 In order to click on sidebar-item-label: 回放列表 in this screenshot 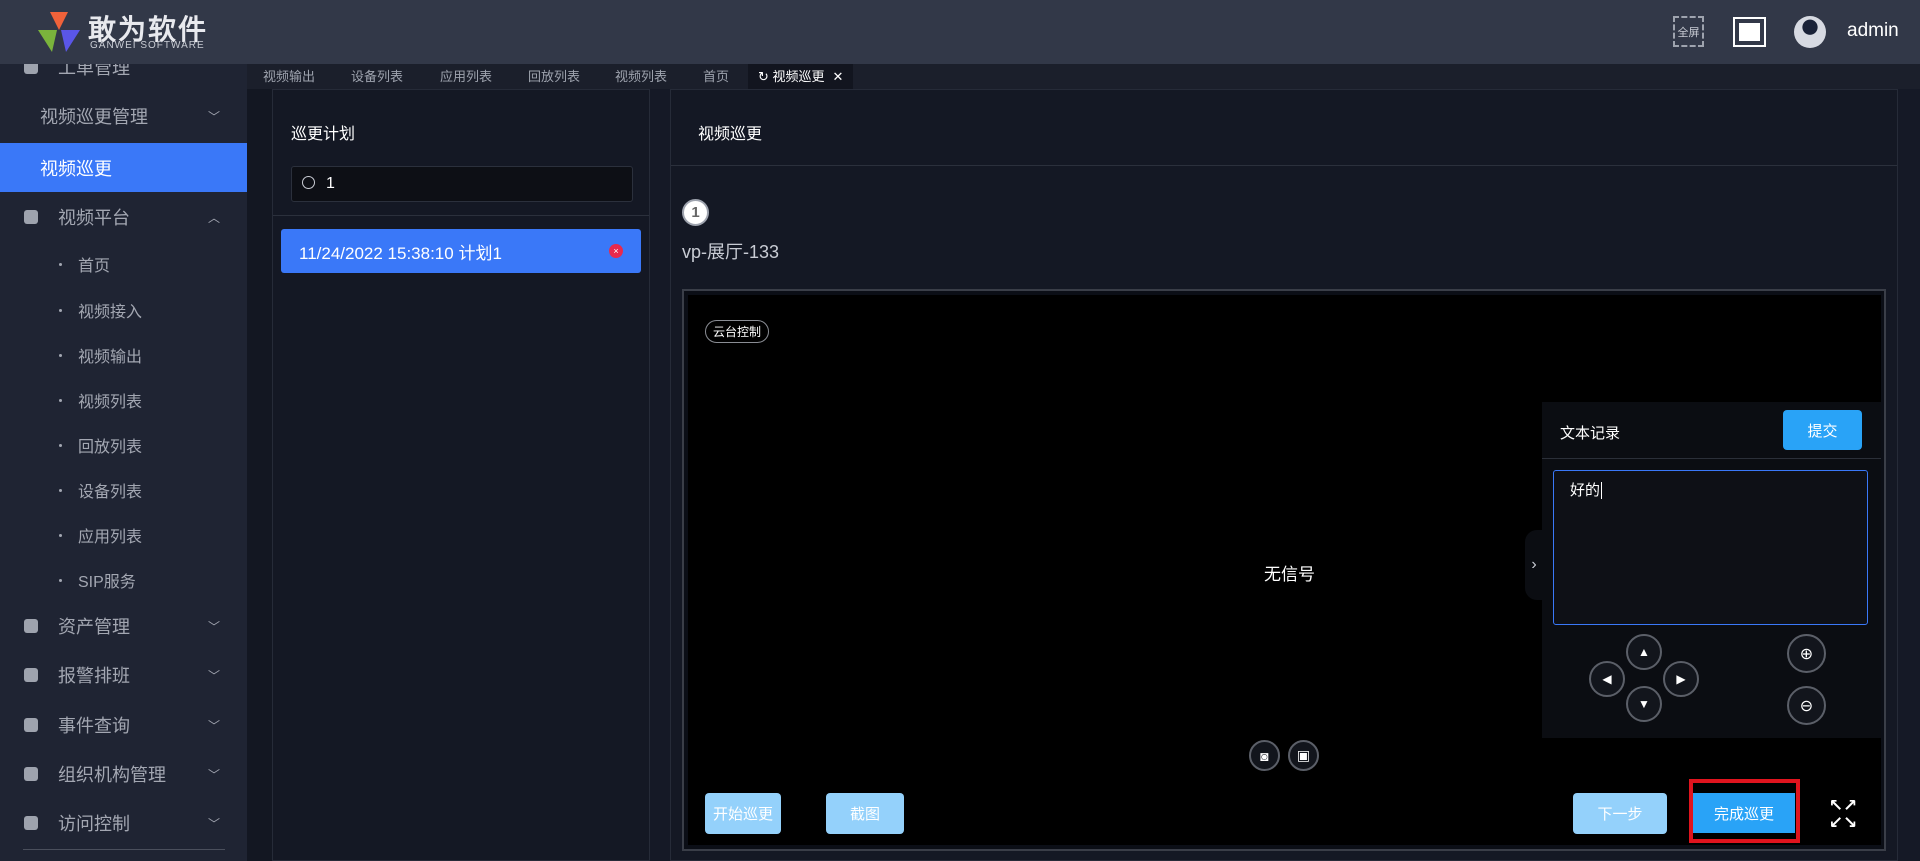, I will do `click(110, 447)`.